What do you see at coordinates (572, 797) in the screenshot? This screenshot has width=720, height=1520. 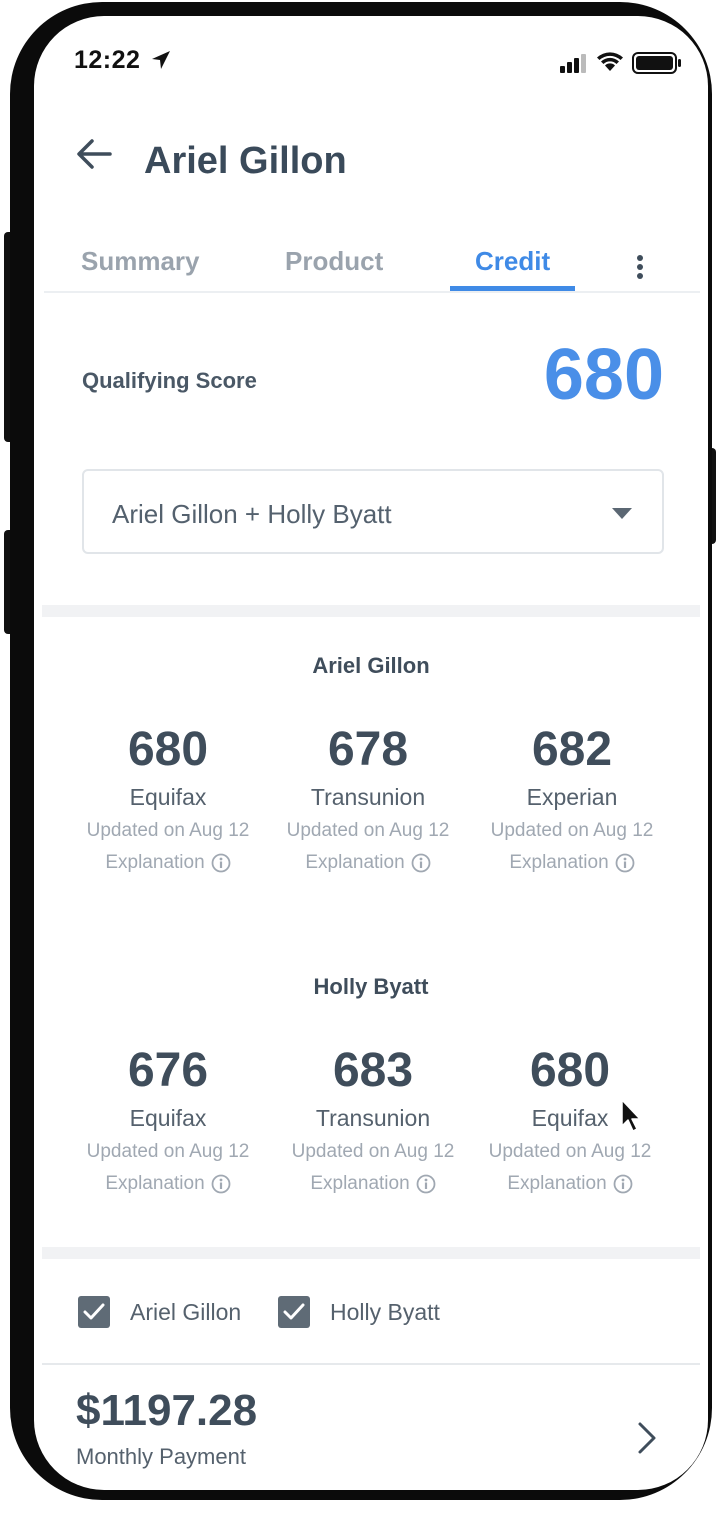 I see `bureau-name: Experian` at bounding box center [572, 797].